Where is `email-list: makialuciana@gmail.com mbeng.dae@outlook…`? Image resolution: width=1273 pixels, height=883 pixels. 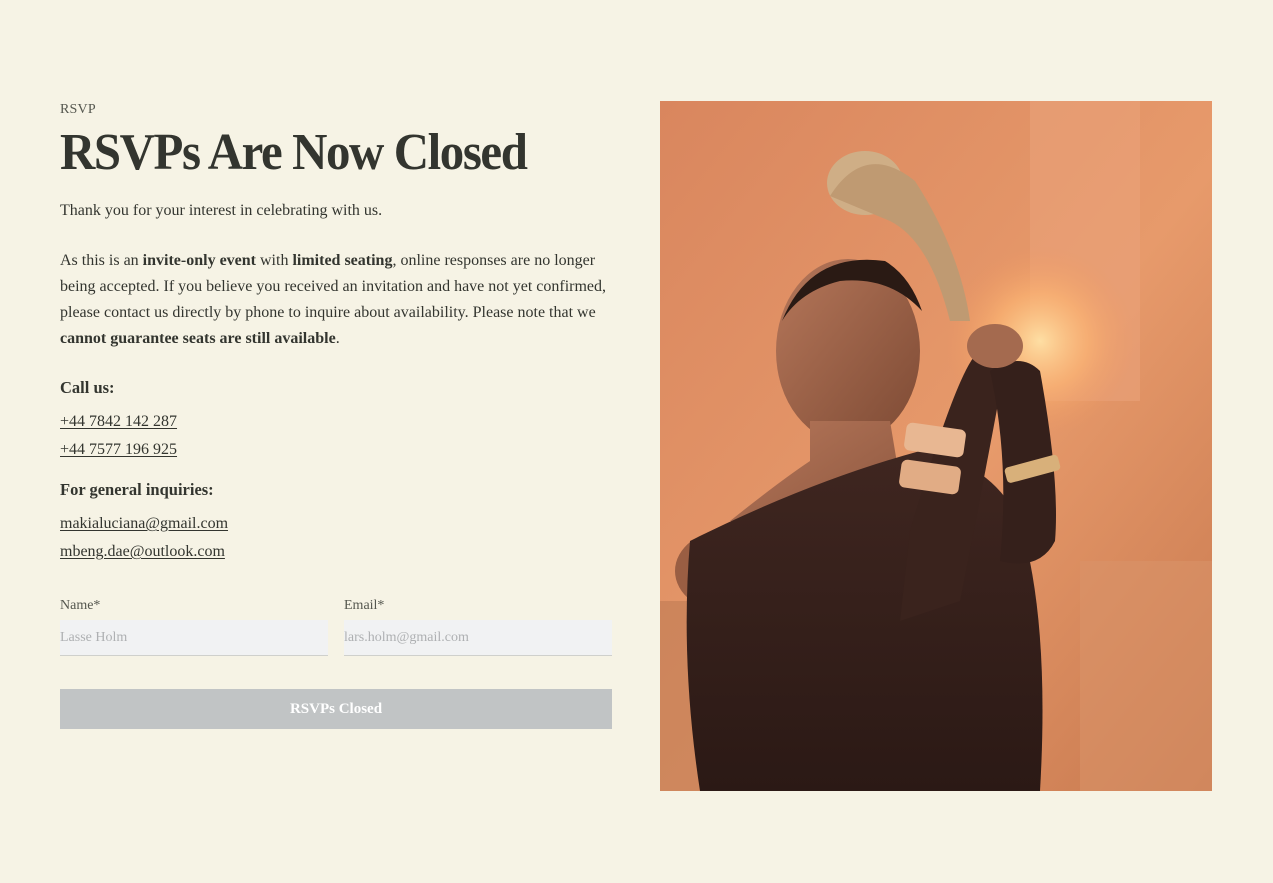 email-list: makialuciana@gmail.com mbeng.dae@outlook… is located at coordinates (336, 538).